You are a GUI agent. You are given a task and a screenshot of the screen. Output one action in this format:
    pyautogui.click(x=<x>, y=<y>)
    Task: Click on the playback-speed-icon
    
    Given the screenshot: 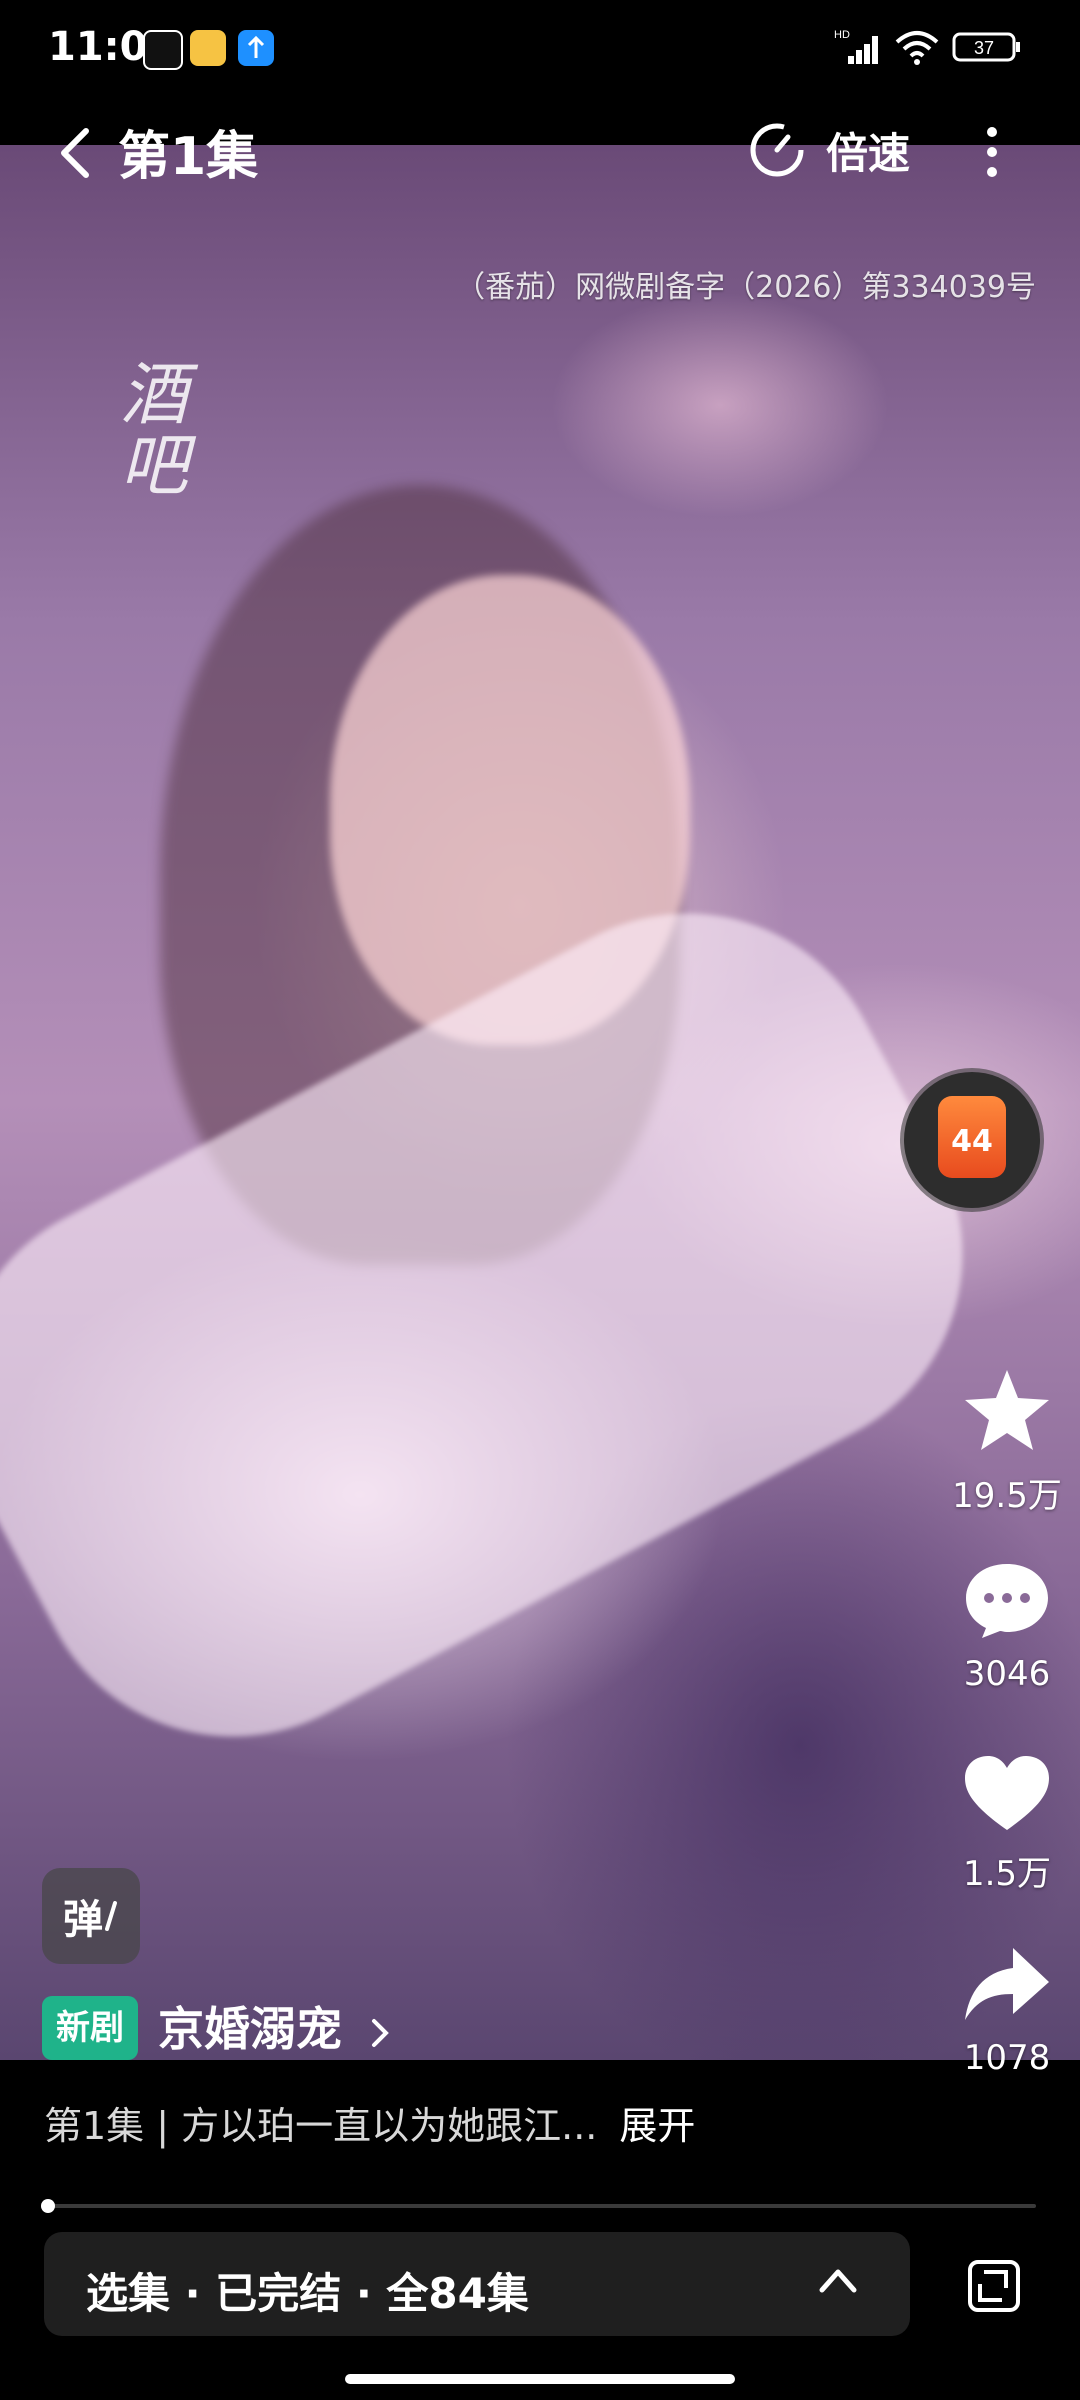 What is the action you would take?
    pyautogui.click(x=777, y=152)
    